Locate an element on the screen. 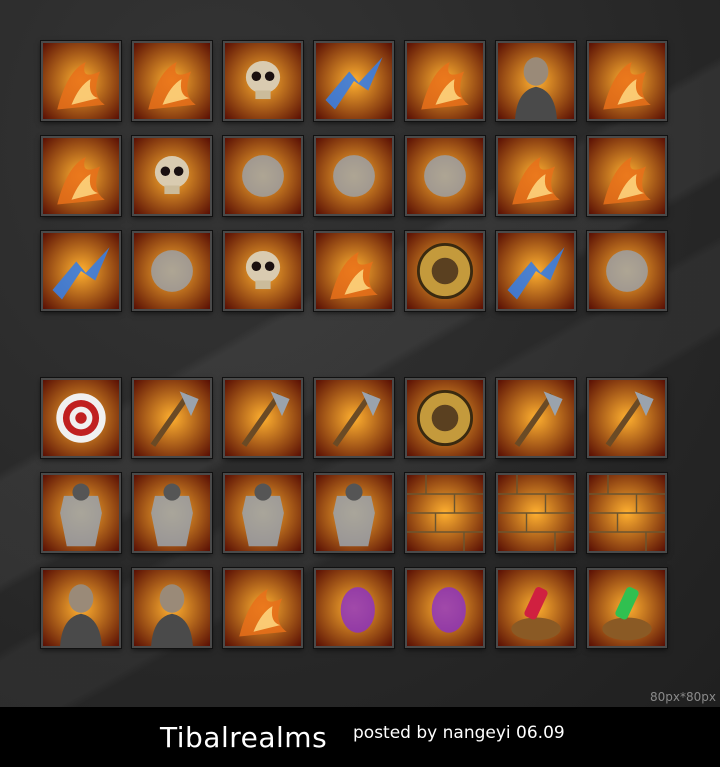 The height and width of the screenshot is (767, 720). spiked-red-shield-icon is located at coordinates (445, 418).